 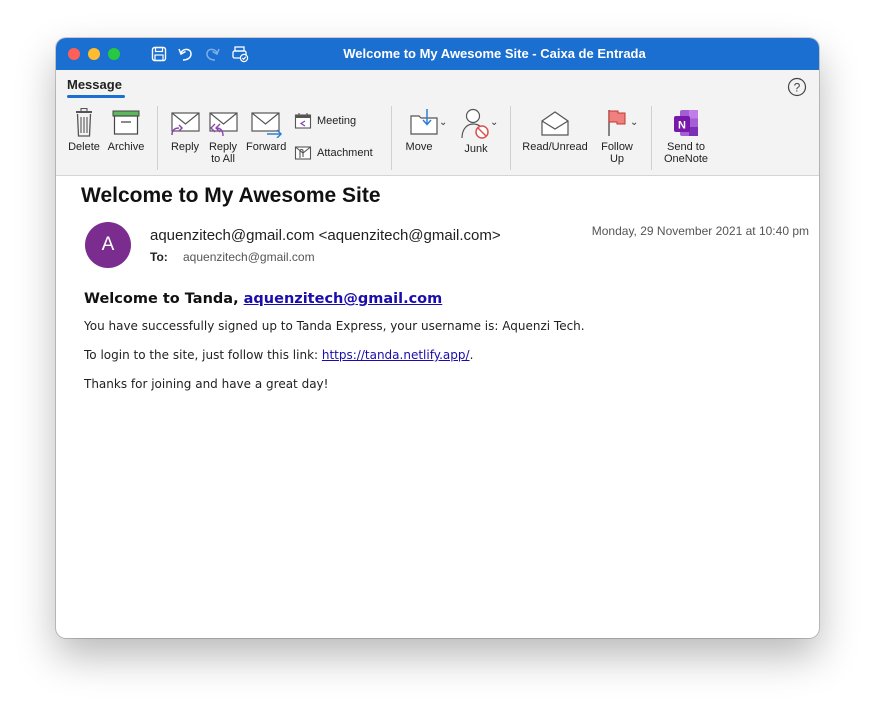 I want to click on calendar-reply-icon, so click(x=303, y=121).